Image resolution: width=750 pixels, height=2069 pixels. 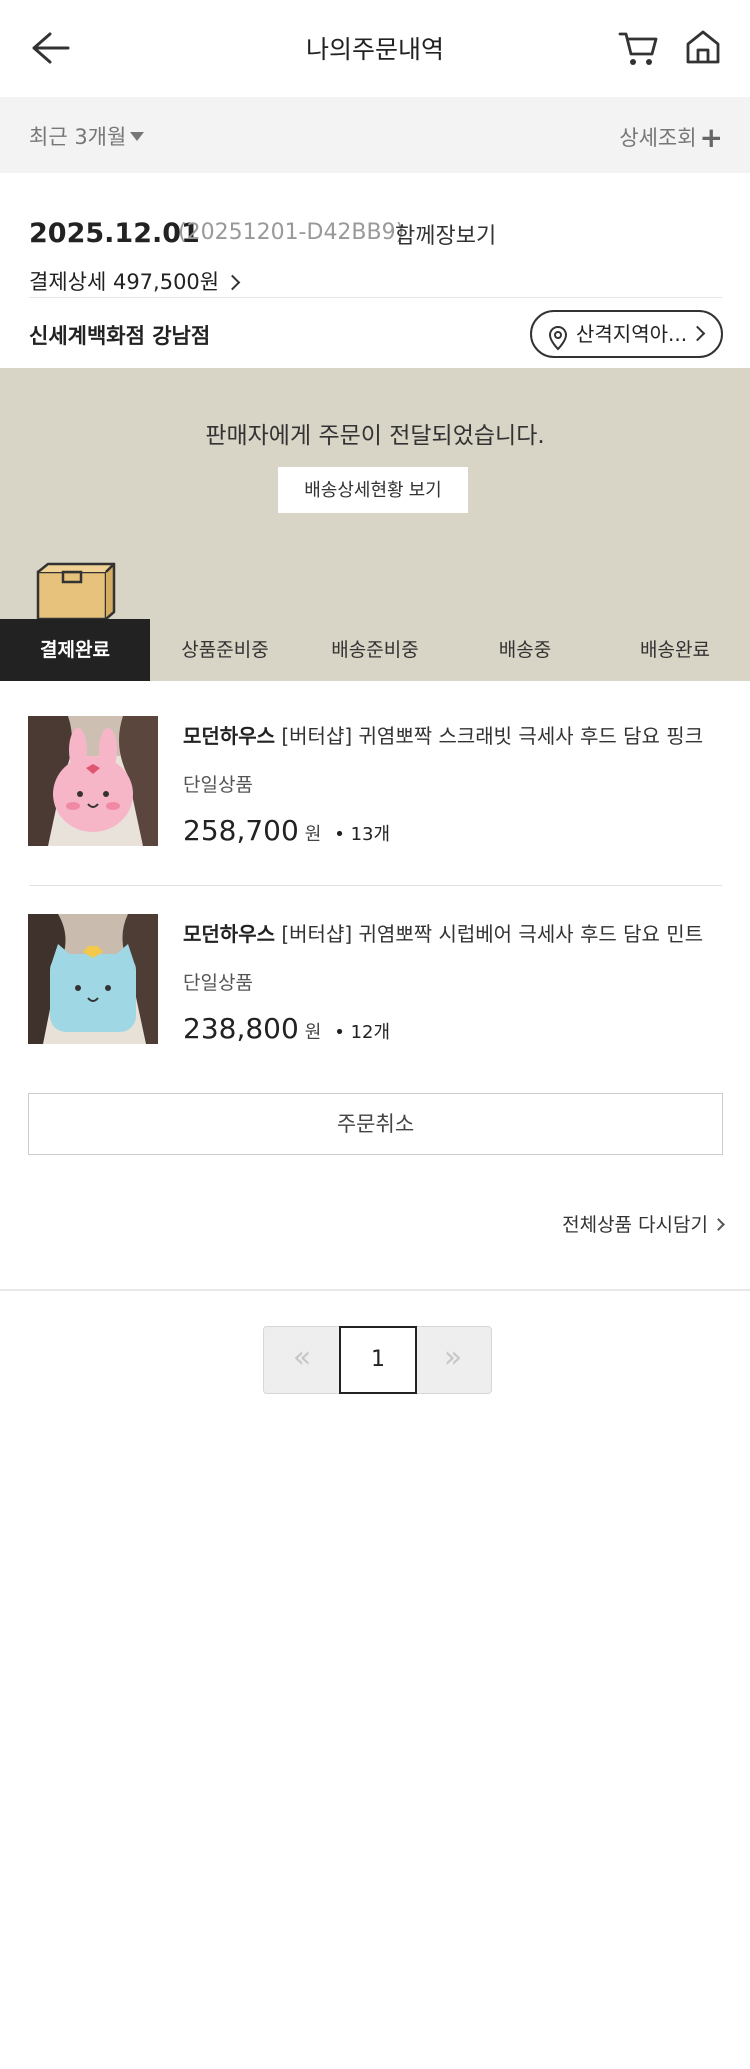 What do you see at coordinates (446, 236) in the screenshot?
I see `together-shopping-label: 함께장보기` at bounding box center [446, 236].